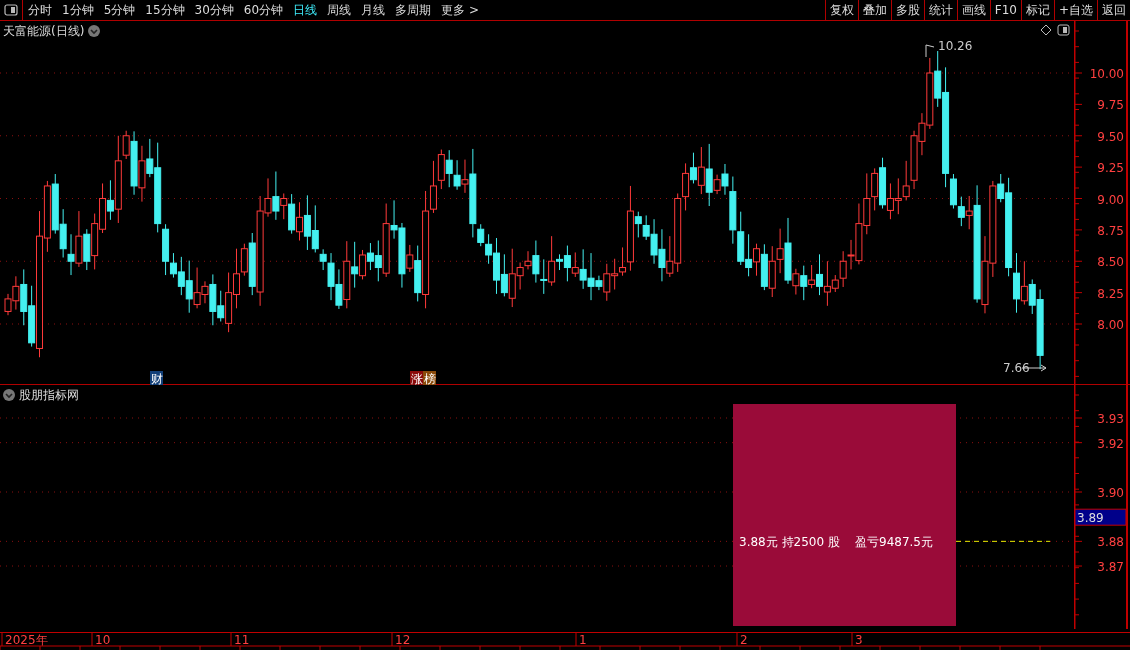 This screenshot has width=1130, height=650. What do you see at coordinates (973, 10) in the screenshot?
I see `toolbar-button: 画线` at bounding box center [973, 10].